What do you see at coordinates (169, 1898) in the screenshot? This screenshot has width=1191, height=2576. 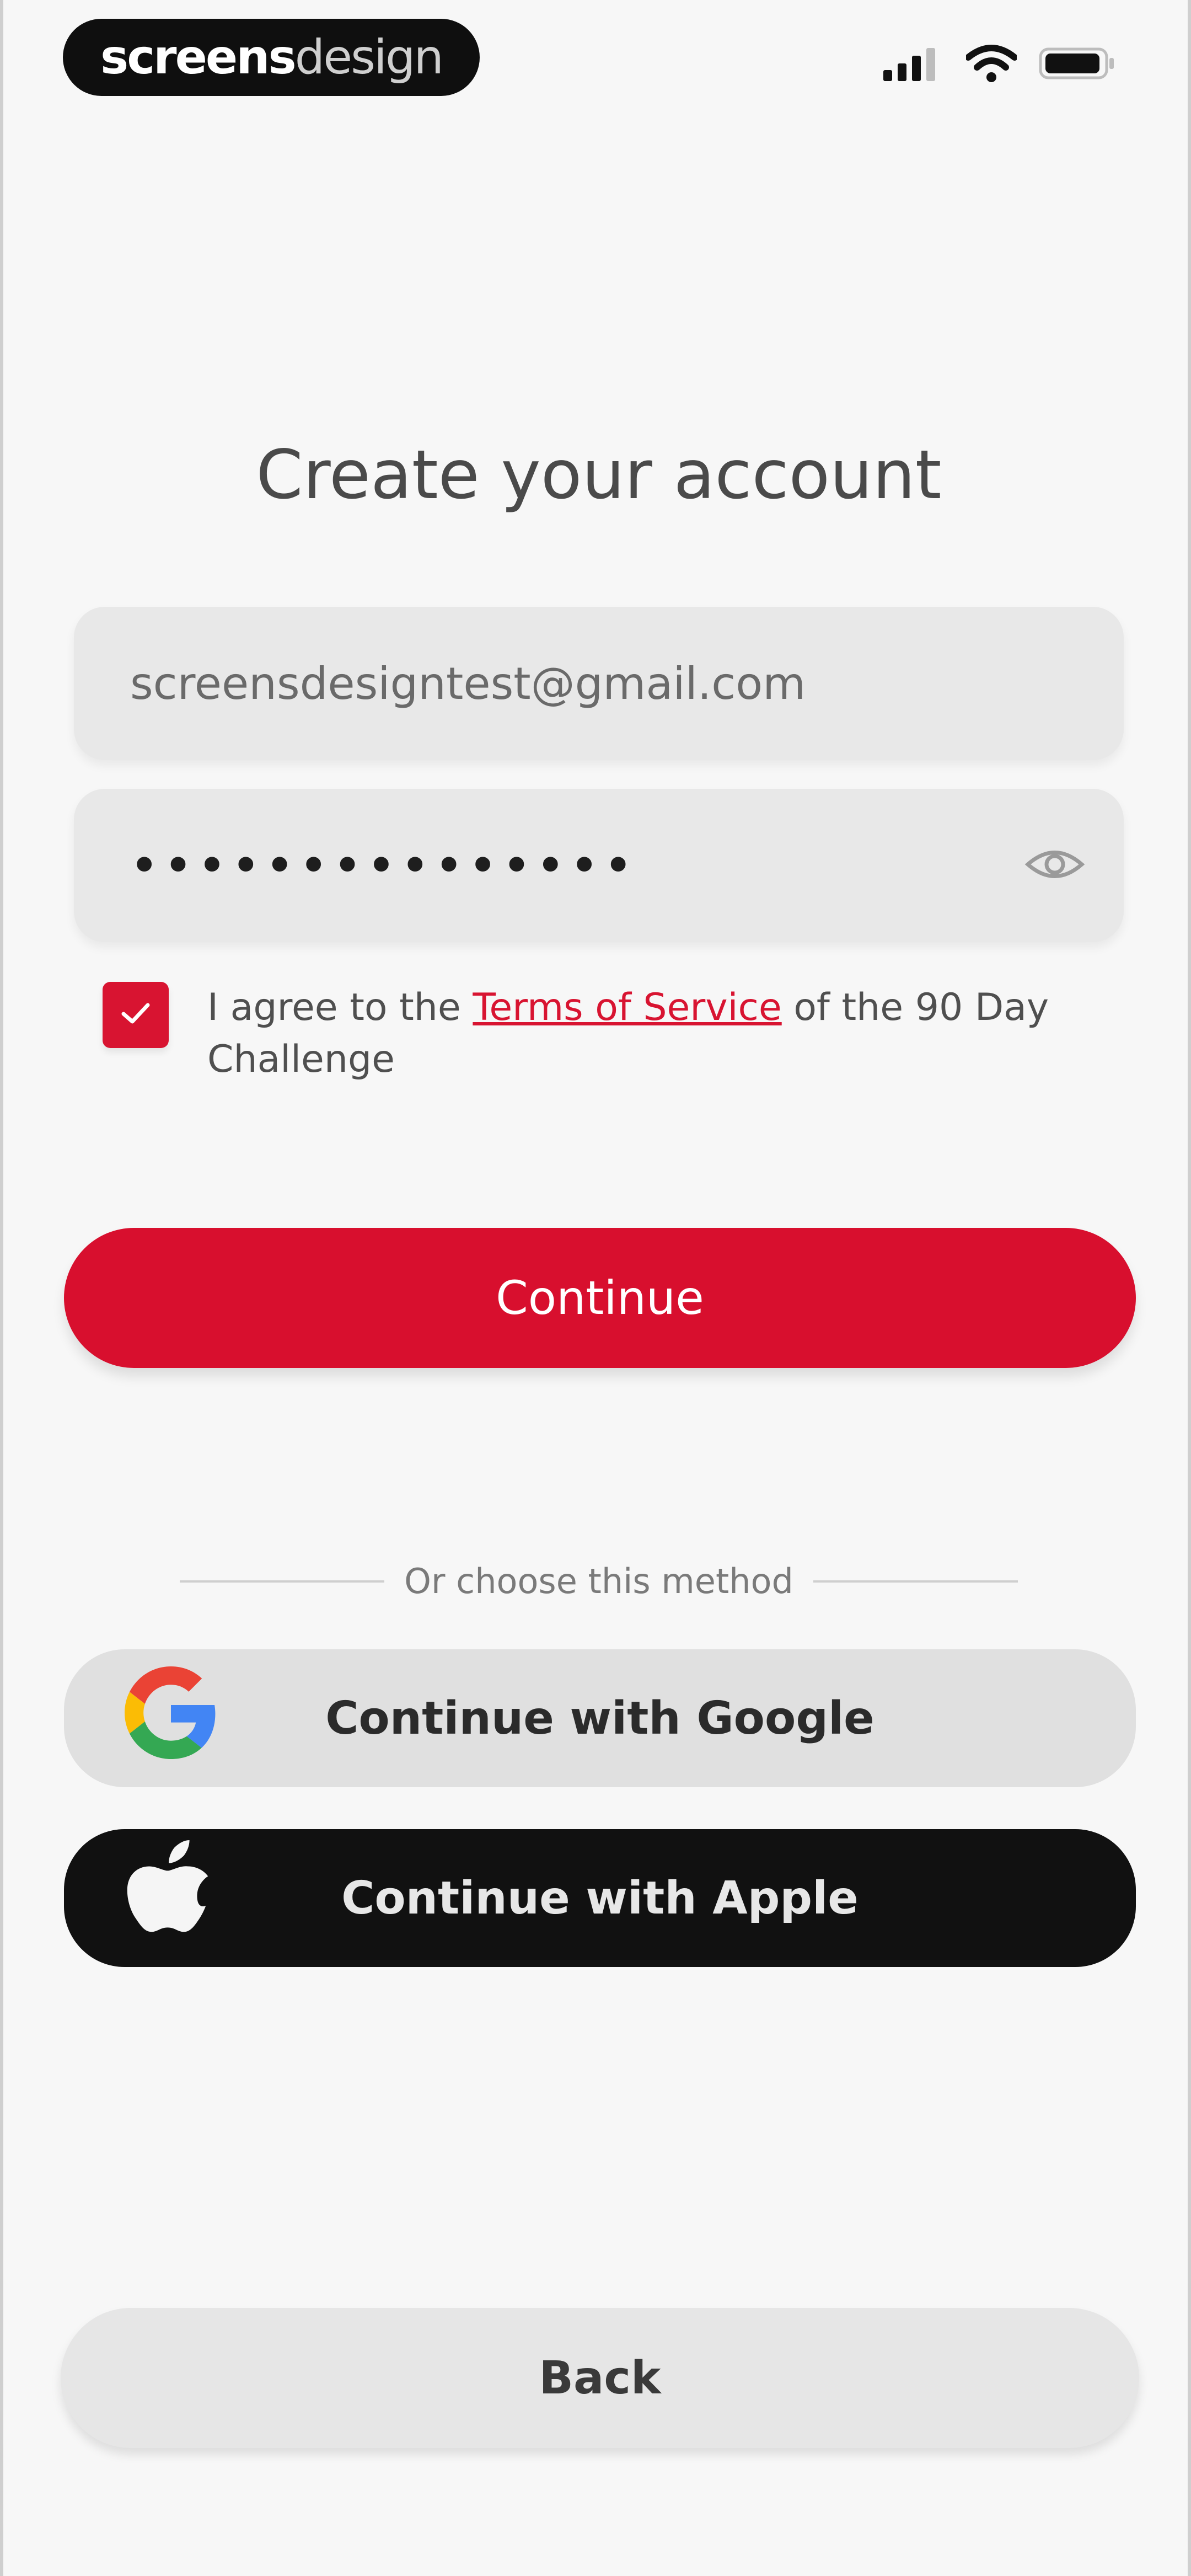 I see `apple-icon` at bounding box center [169, 1898].